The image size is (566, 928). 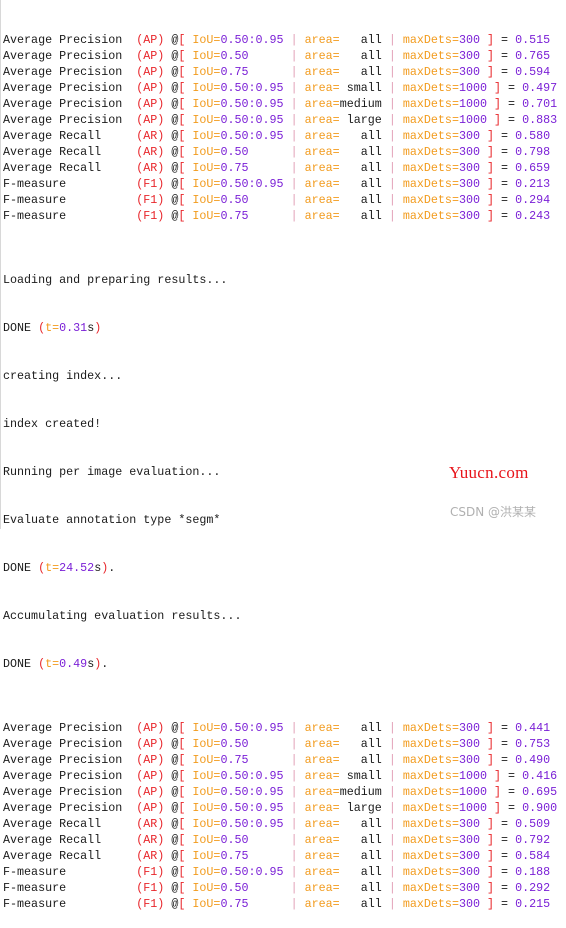 What do you see at coordinates (533, 56) in the screenshot?
I see `metric-value: 0.765` at bounding box center [533, 56].